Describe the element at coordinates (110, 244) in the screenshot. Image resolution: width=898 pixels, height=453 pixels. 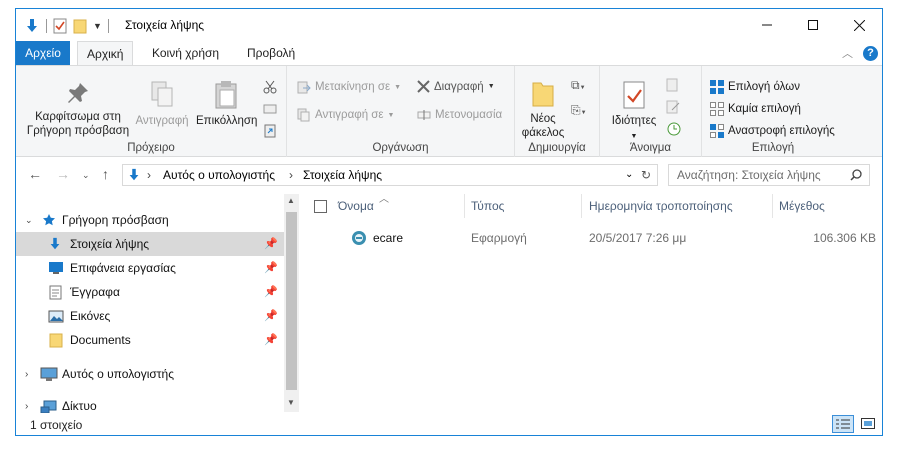
I see `nav-item-label: Στοιχεία λήψης` at that location.